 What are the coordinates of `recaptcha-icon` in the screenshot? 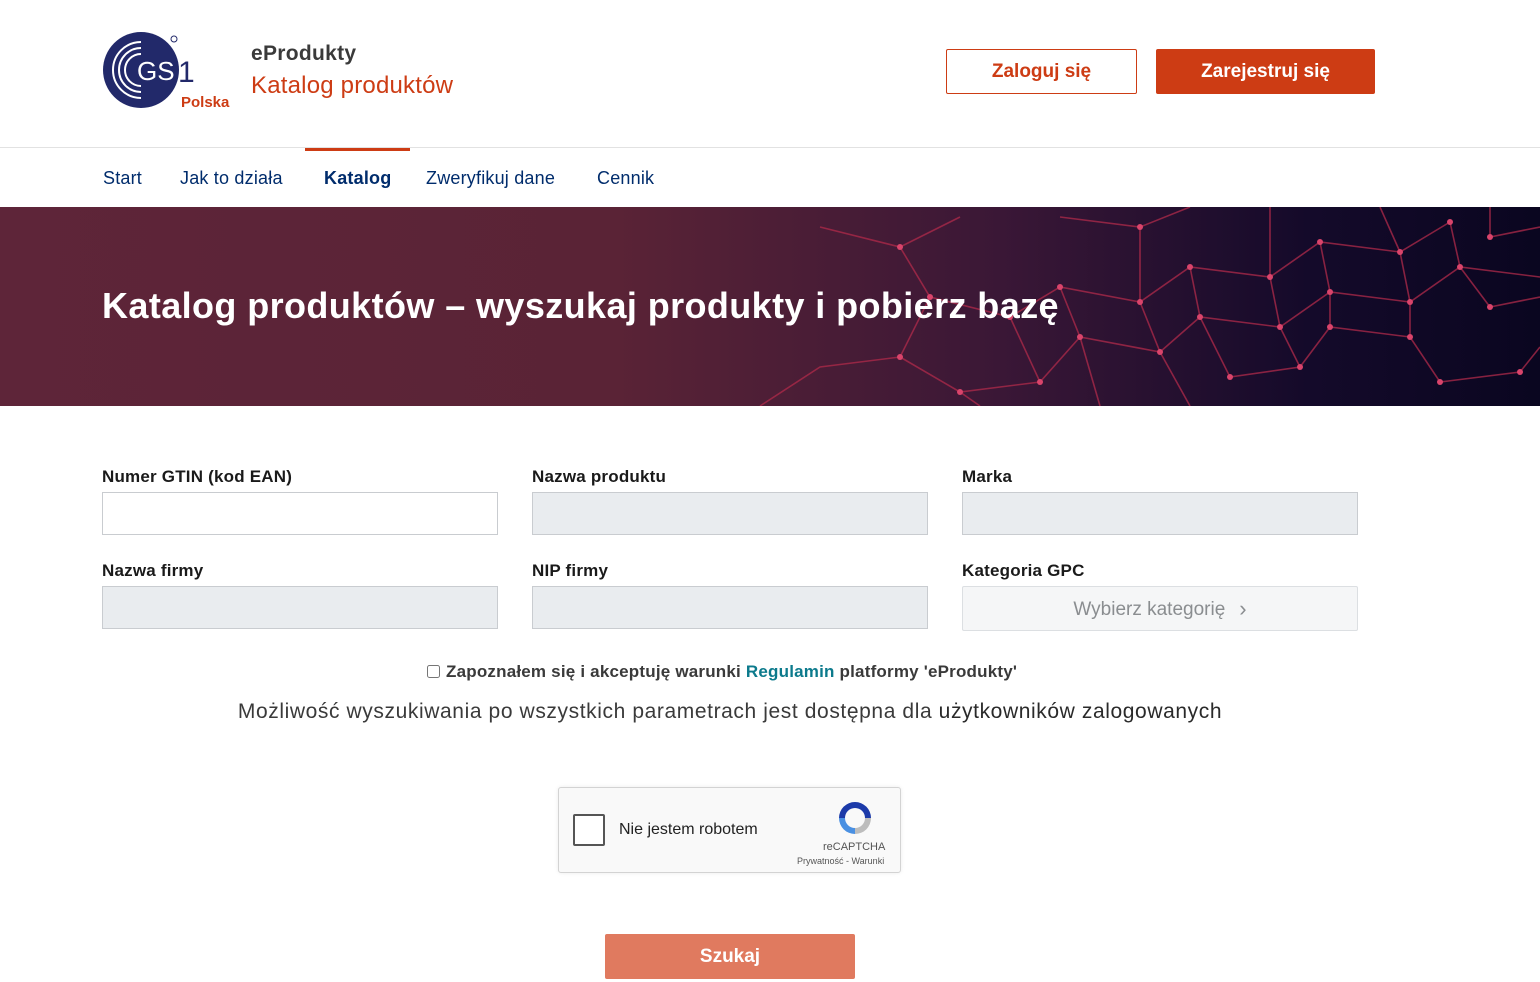 It's located at (855, 818).